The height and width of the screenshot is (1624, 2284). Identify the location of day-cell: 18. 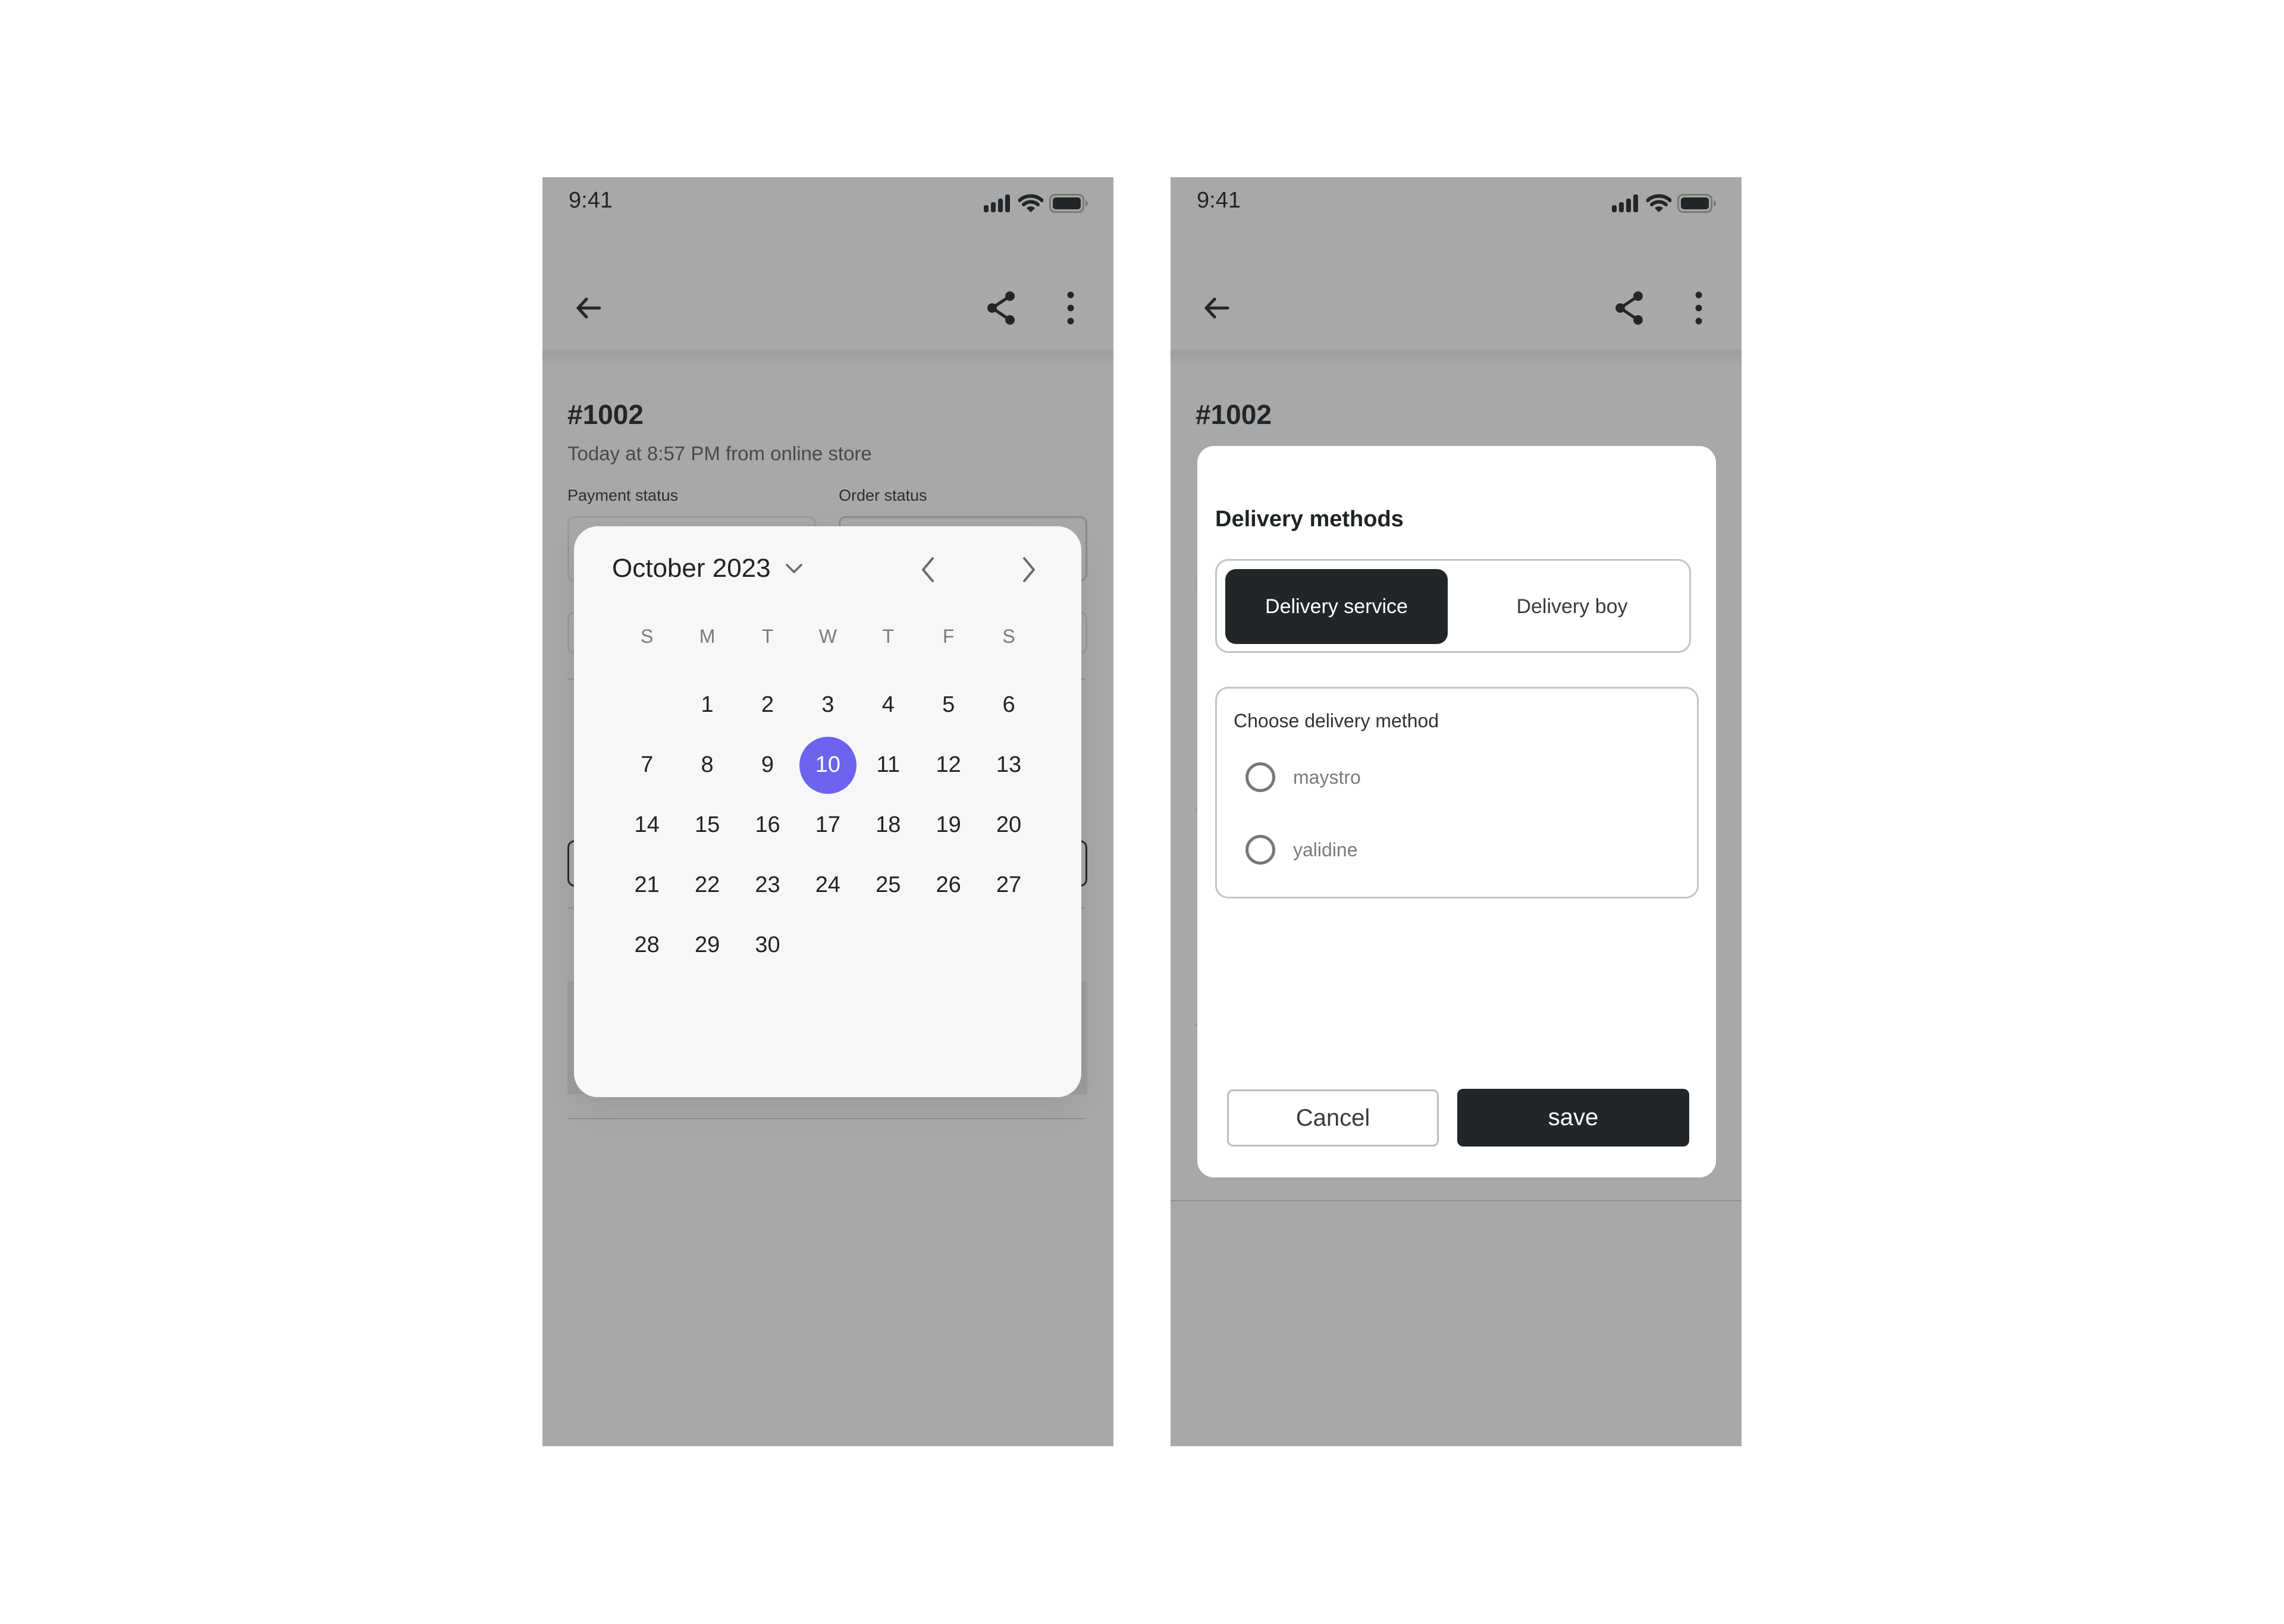
(888, 825).